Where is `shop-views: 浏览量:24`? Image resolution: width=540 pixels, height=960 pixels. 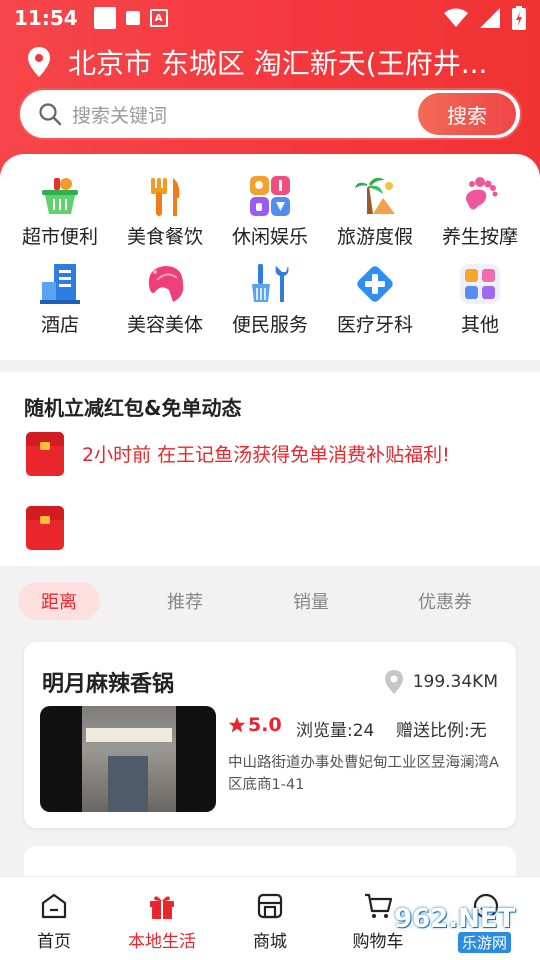 shop-views: 浏览量:24 is located at coordinates (335, 731).